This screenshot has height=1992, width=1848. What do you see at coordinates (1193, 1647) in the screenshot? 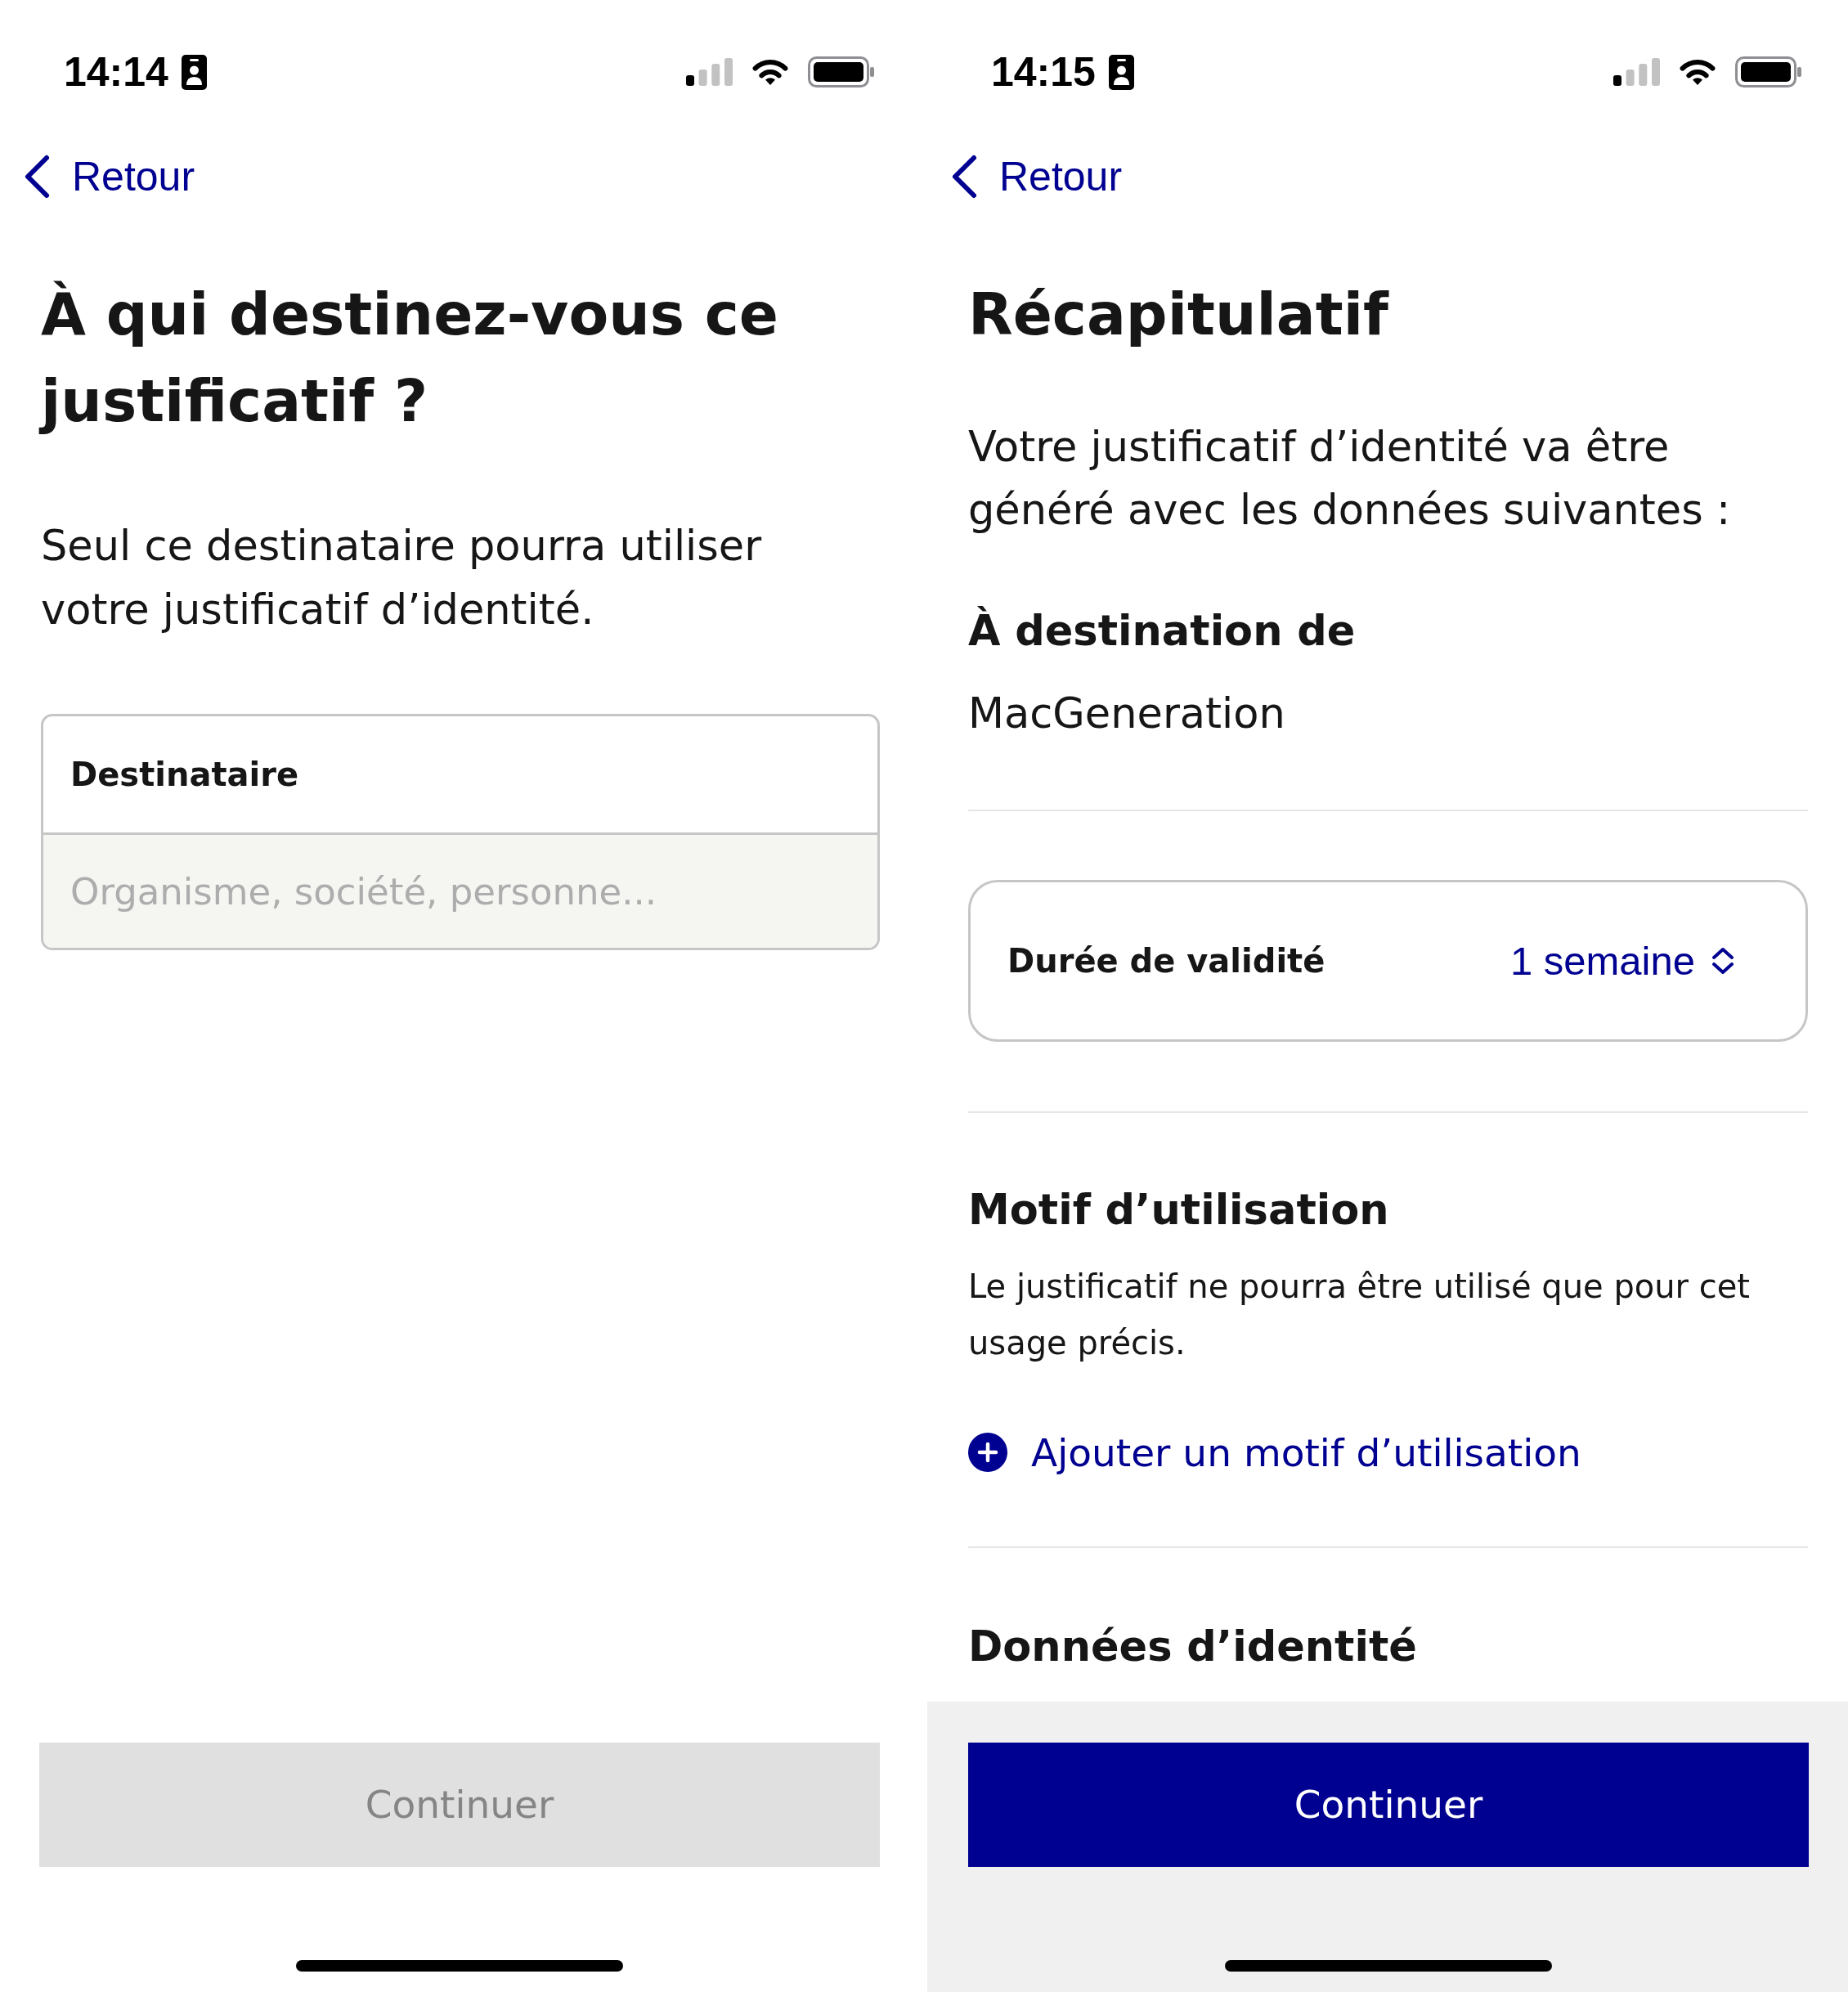
I see `section-heading: Données d’identité` at bounding box center [1193, 1647].